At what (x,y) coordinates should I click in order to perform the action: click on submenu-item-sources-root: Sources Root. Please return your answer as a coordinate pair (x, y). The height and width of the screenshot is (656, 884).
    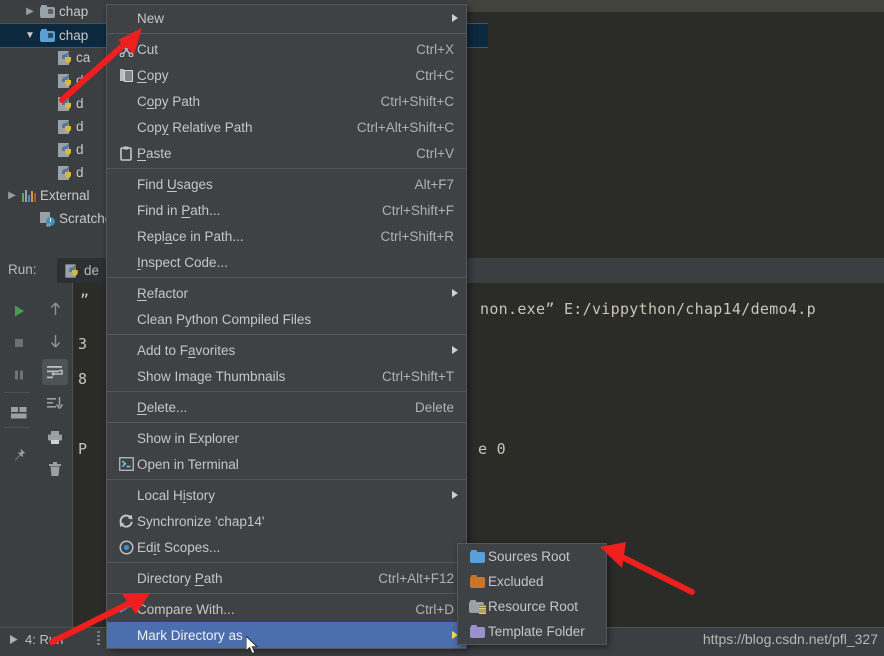
    Looking at the image, I should click on (532, 556).